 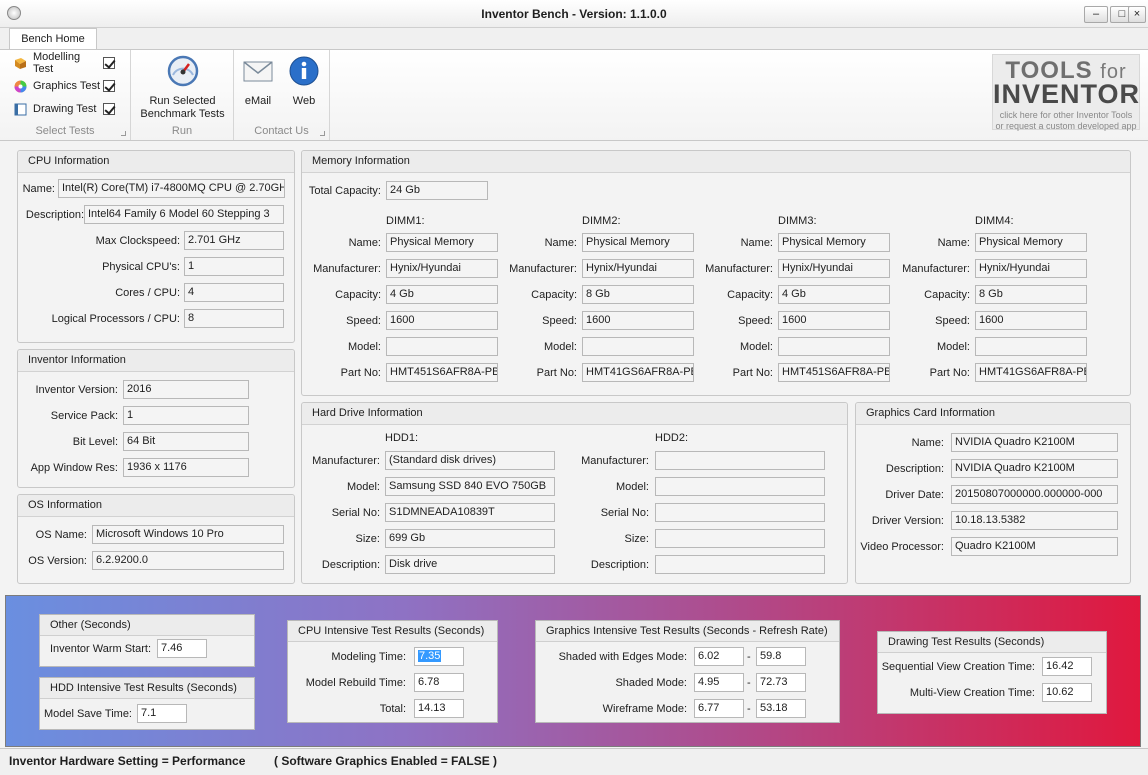 I want to click on total-capacity-field: 24 Gb, so click(x=437, y=190).